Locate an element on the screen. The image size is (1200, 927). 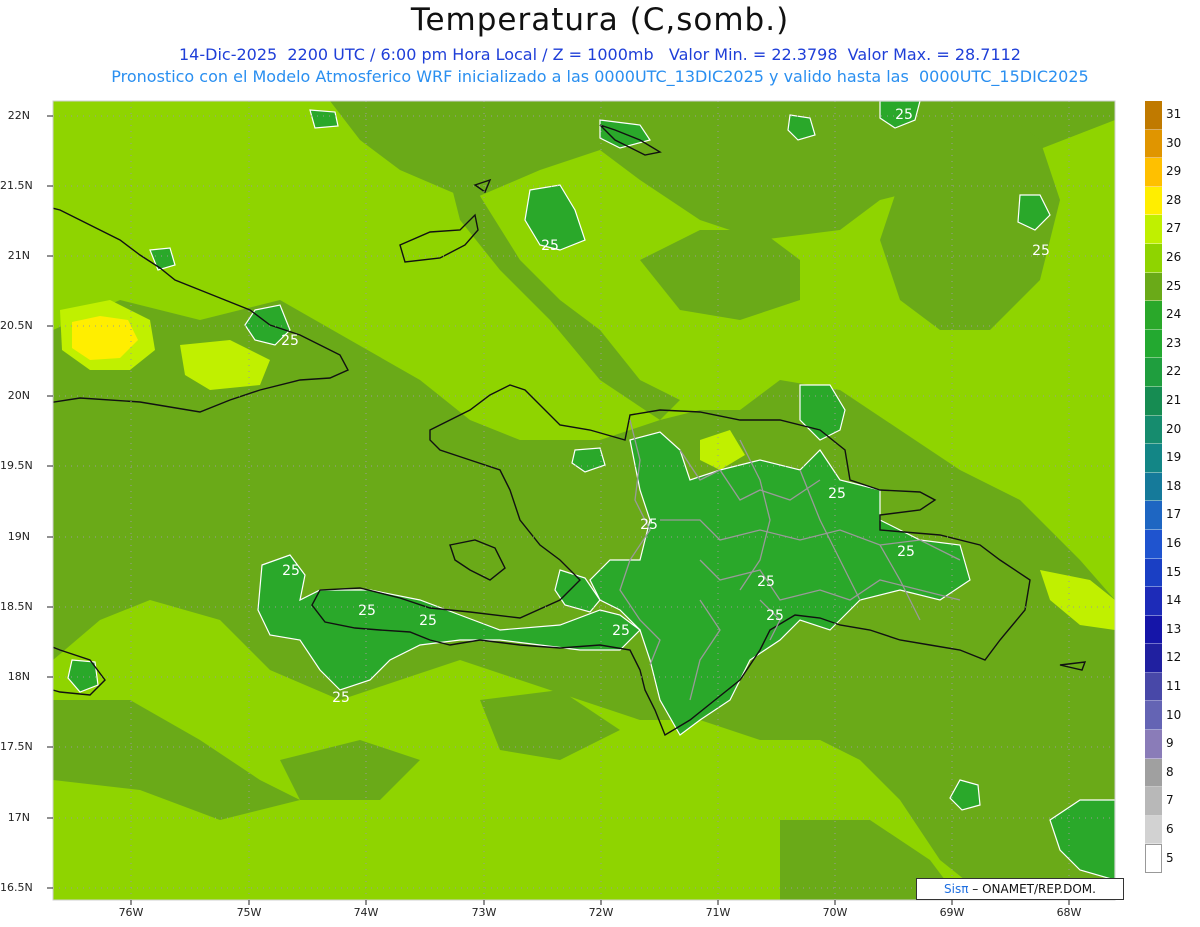
credit-sis: Sis is located at coordinates (953, 889).